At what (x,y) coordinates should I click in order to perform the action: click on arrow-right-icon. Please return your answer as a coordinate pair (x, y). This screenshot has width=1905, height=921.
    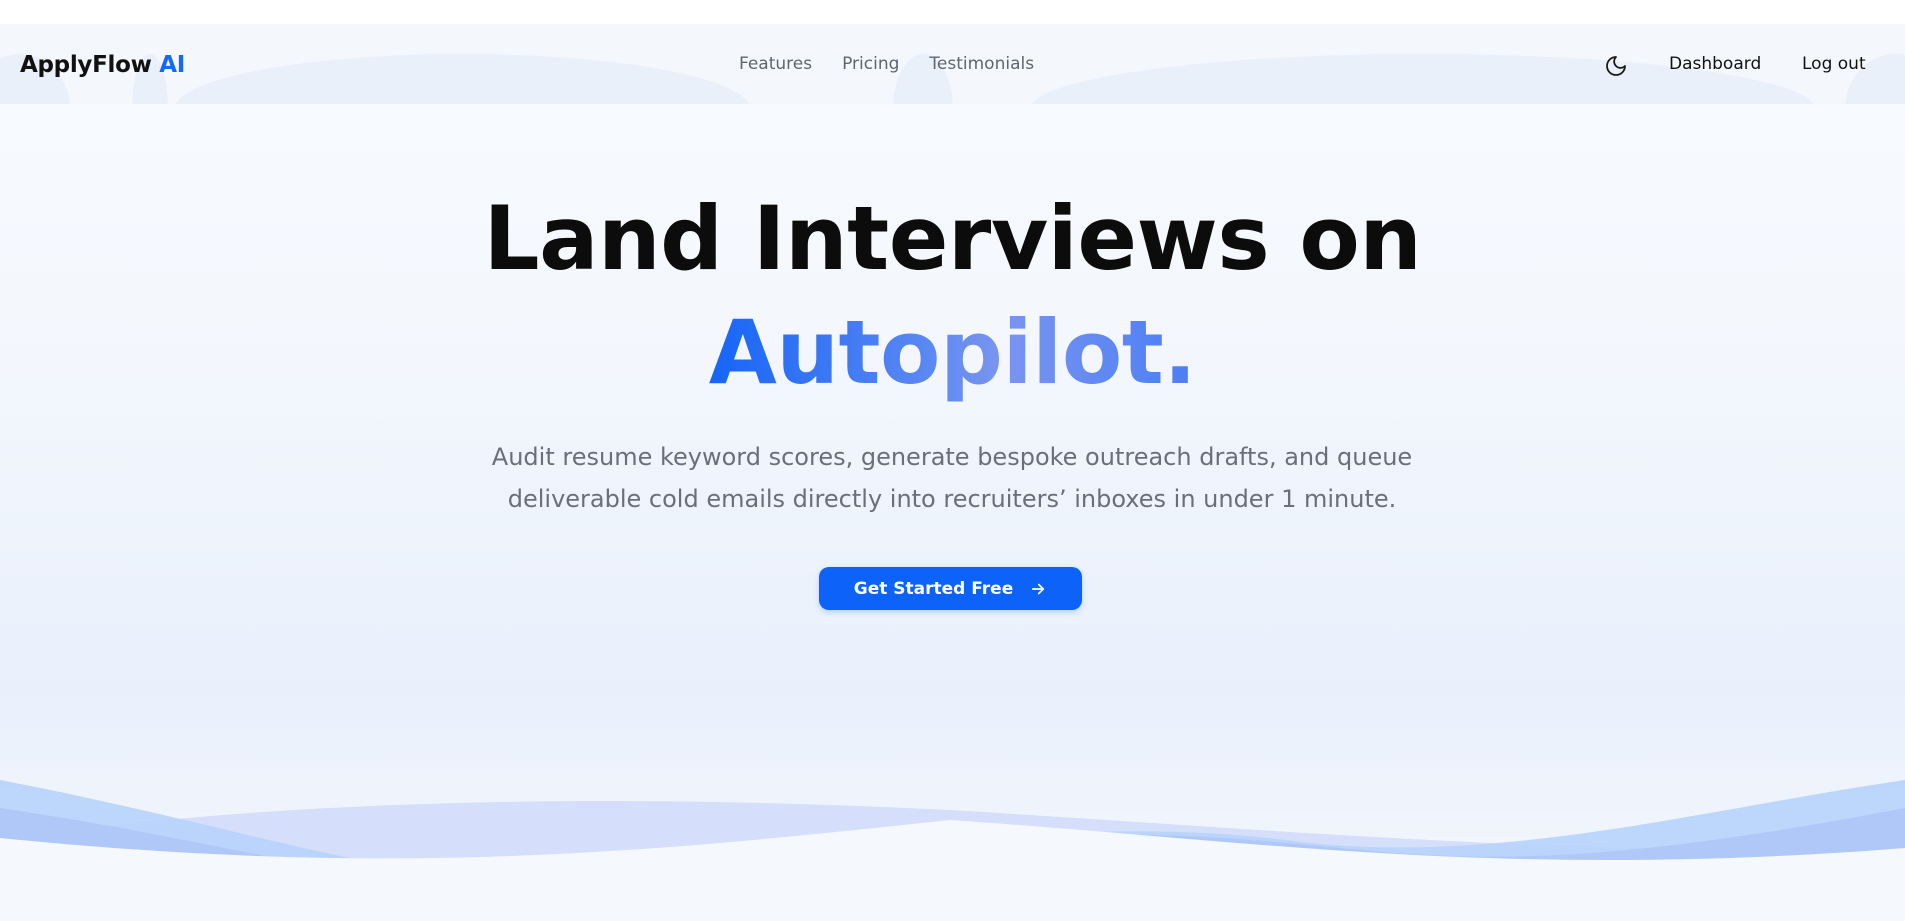
    Looking at the image, I should click on (1038, 588).